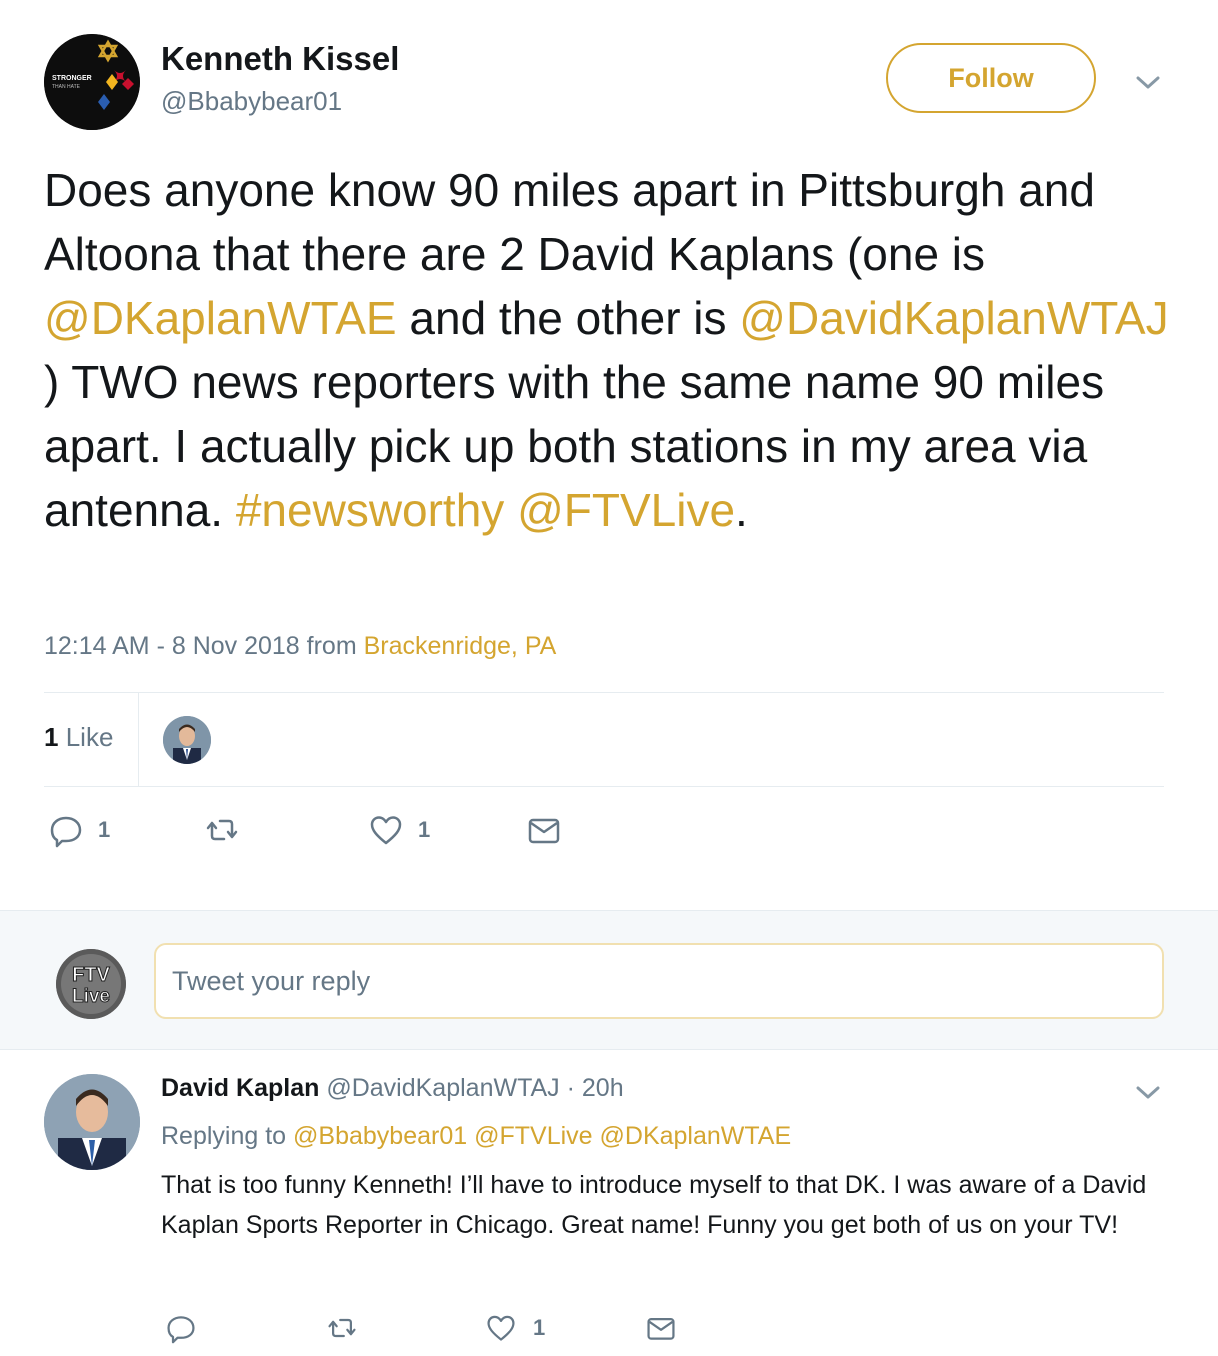 The image size is (1218, 1356). I want to click on ftvlive-logo-icon: FTV Live, so click(91, 984).